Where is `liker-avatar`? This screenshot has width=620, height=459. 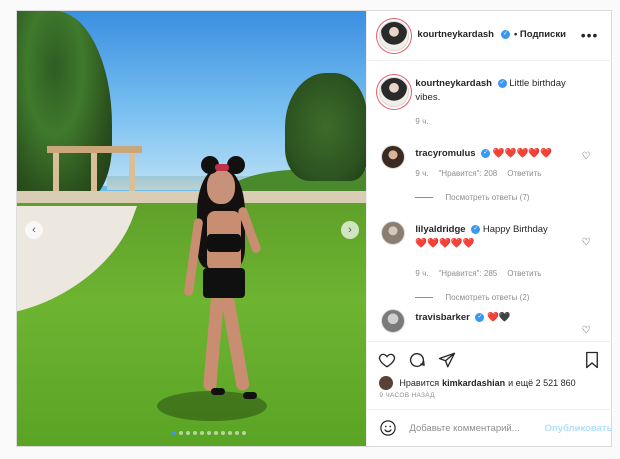
liker-avatar is located at coordinates (386, 383).